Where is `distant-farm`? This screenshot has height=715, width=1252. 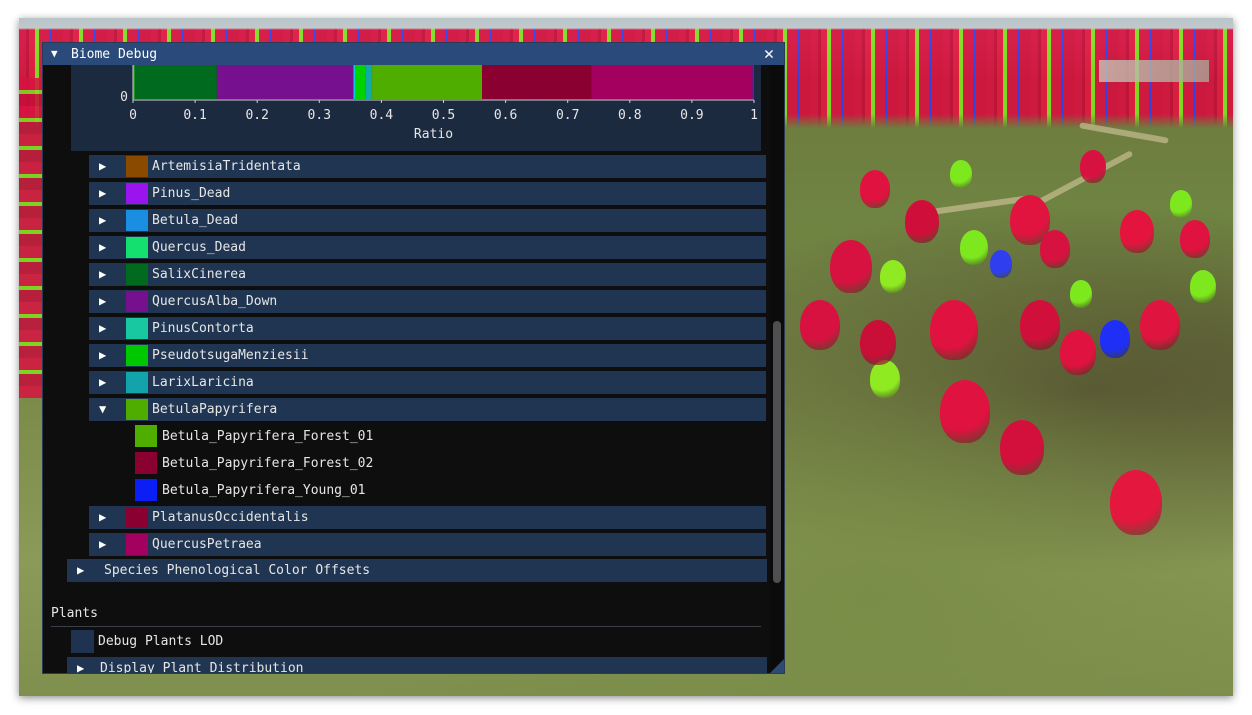 distant-farm is located at coordinates (1154, 71).